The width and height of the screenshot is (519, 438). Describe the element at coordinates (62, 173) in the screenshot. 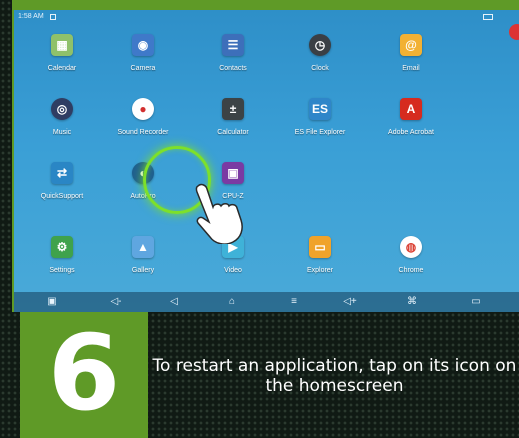

I see `quicksupport-icon: ⇄` at that location.